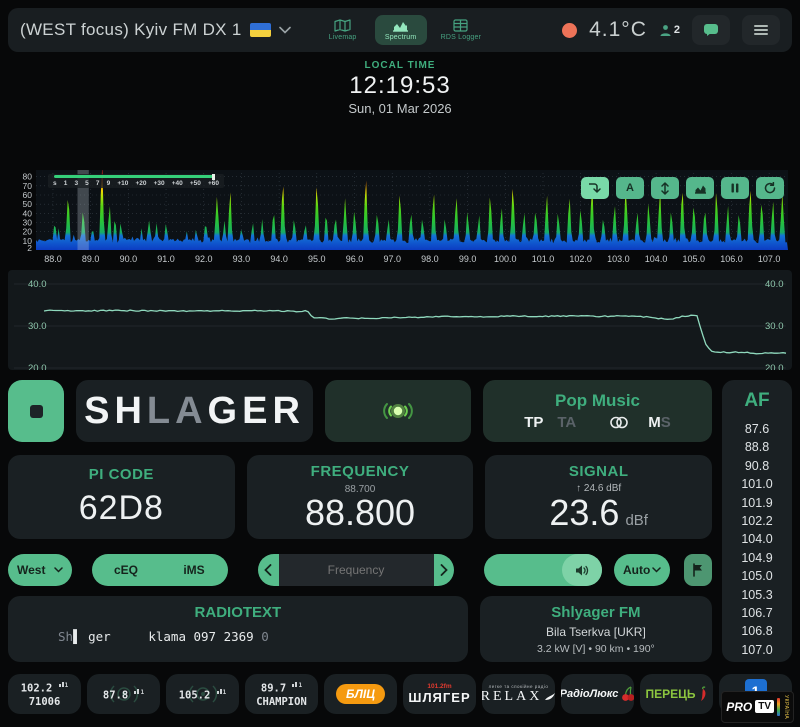  Describe the element at coordinates (582, 570) in the screenshot. I see `volume-knob` at that location.